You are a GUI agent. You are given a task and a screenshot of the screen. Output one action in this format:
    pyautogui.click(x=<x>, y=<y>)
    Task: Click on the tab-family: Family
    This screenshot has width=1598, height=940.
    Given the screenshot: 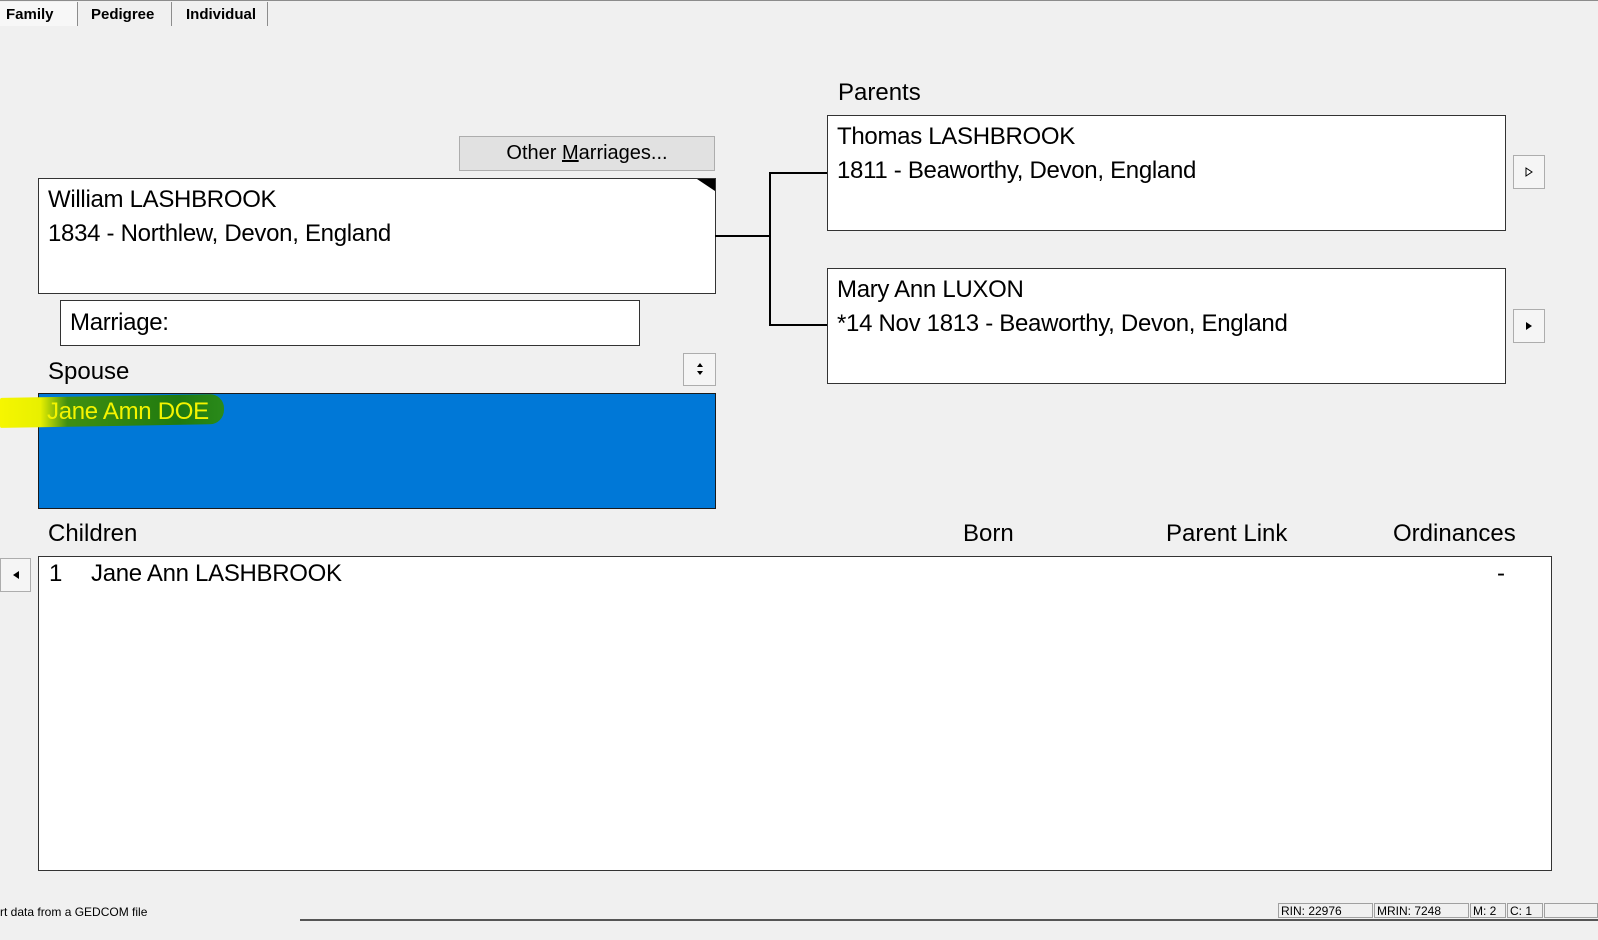 What is the action you would take?
    pyautogui.click(x=39, y=14)
    